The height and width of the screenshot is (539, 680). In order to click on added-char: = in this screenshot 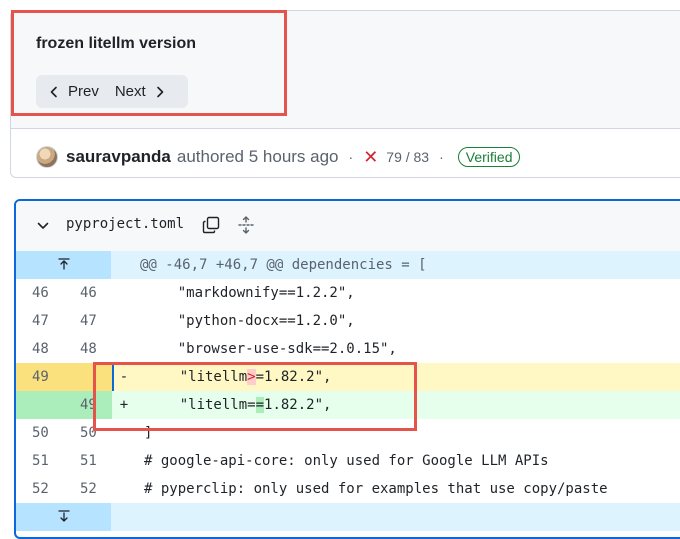, I will do `click(260, 405)`.